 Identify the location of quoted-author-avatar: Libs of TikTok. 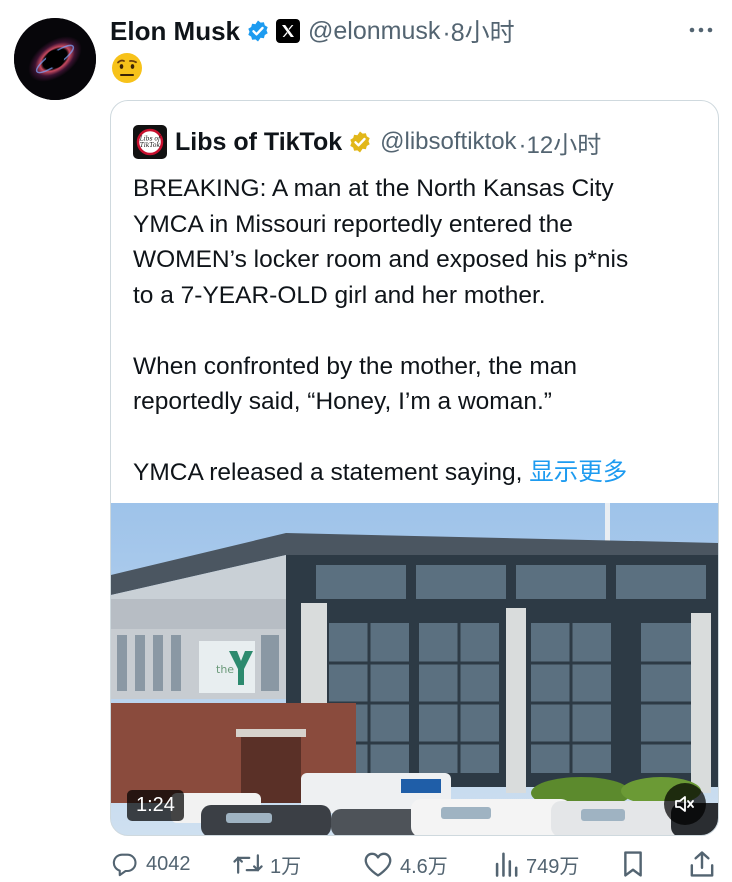
(150, 142).